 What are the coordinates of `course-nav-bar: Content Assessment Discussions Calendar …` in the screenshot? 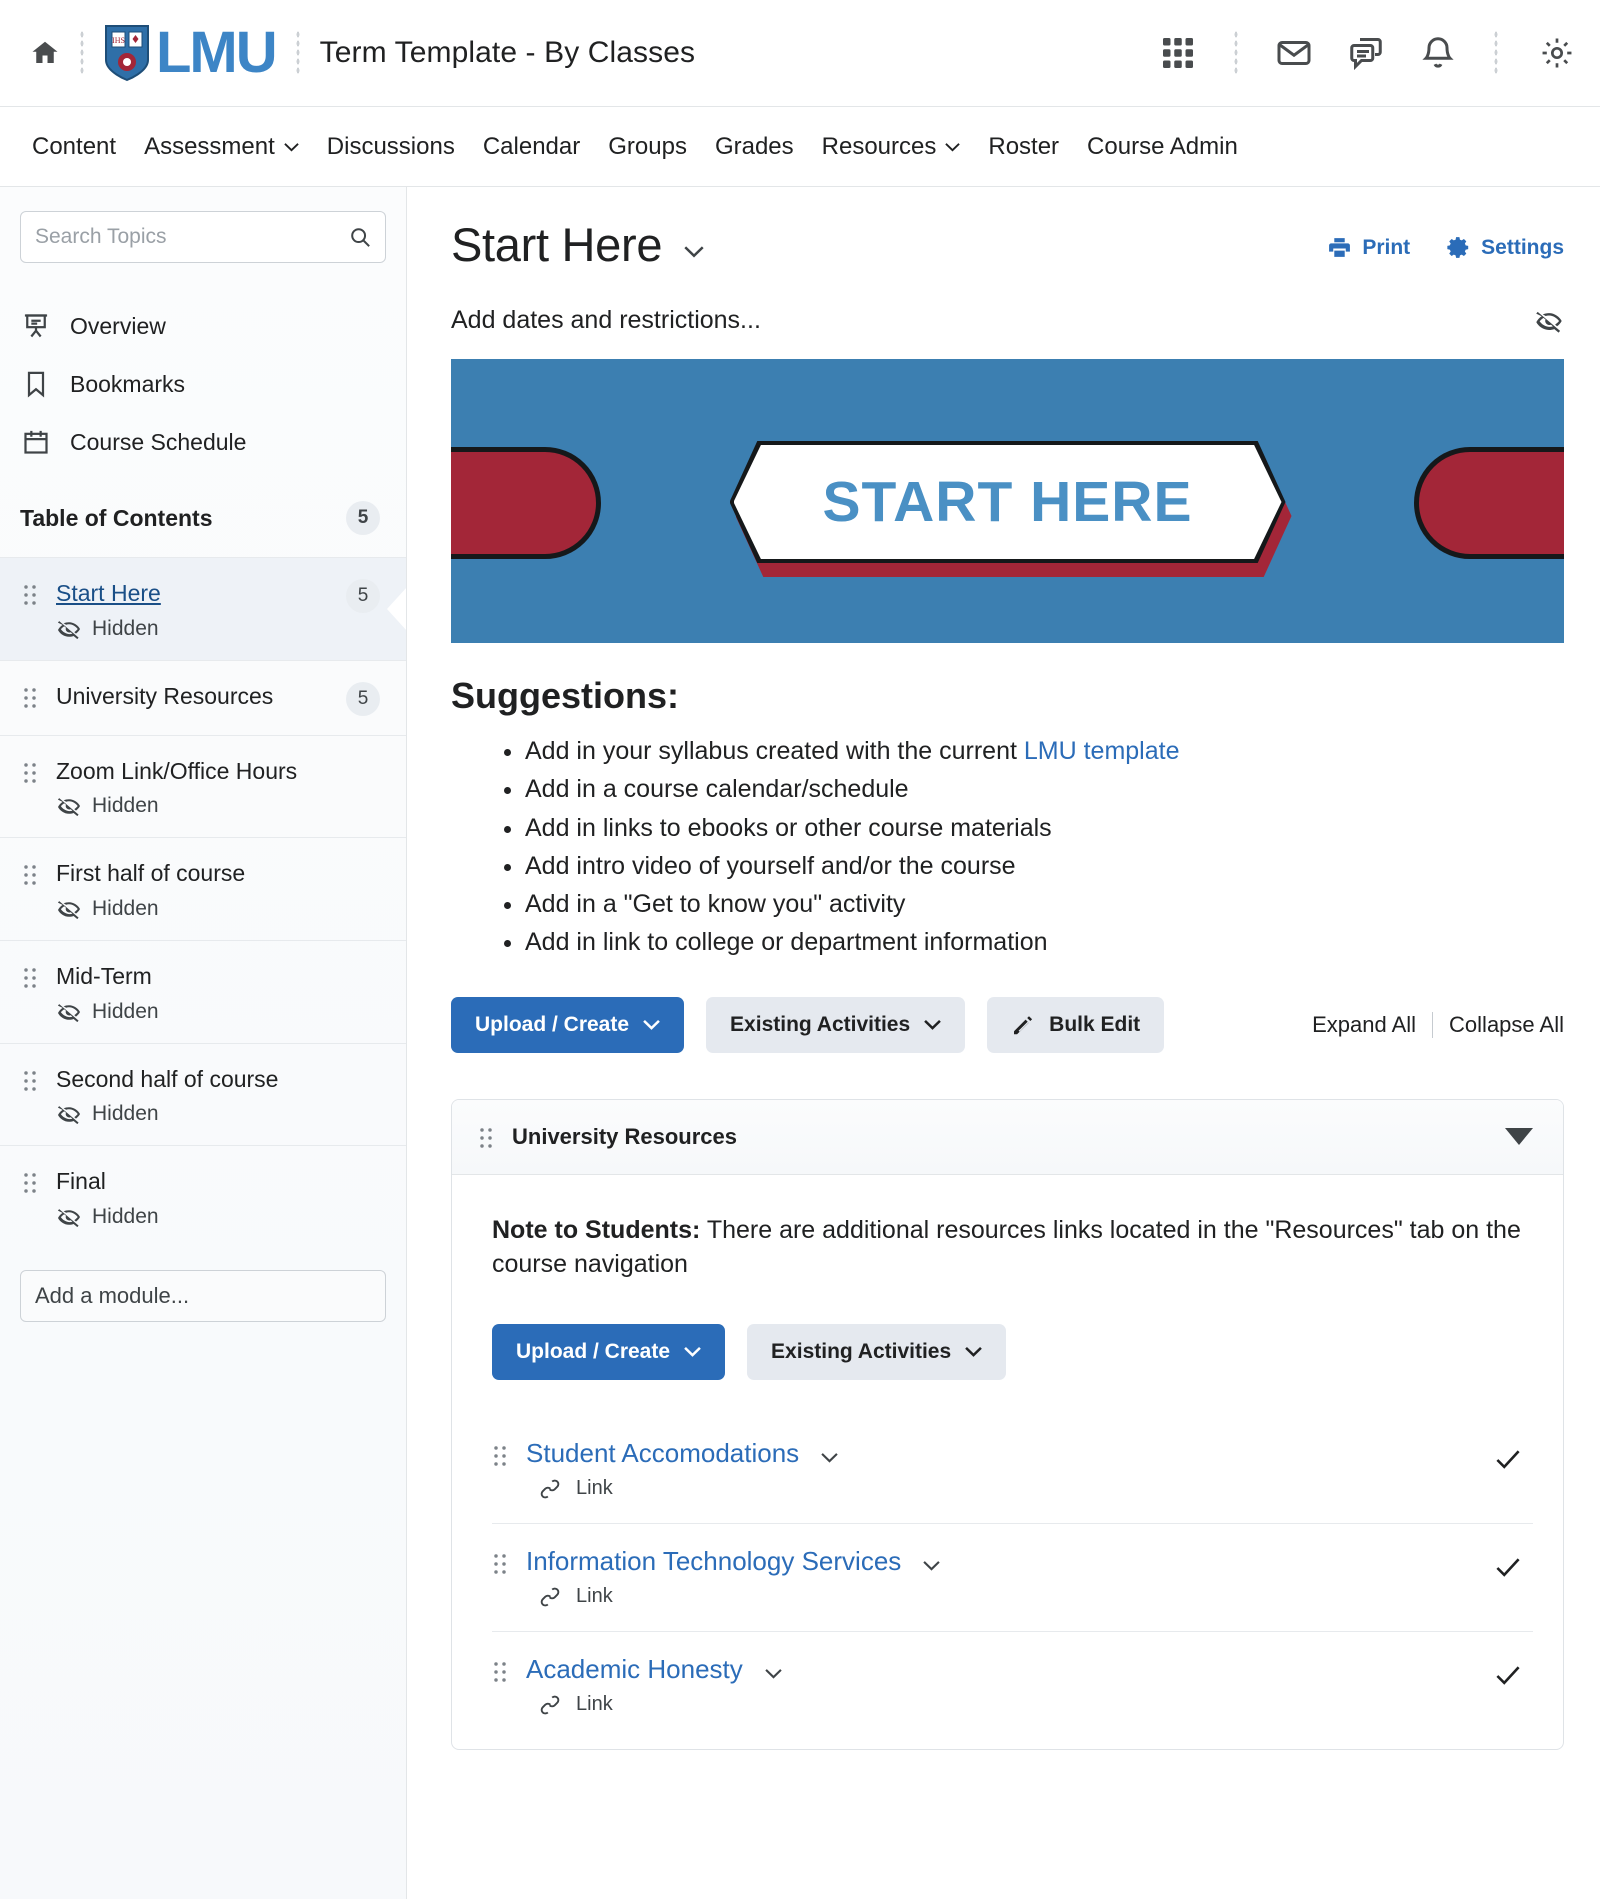 It's located at (800, 147).